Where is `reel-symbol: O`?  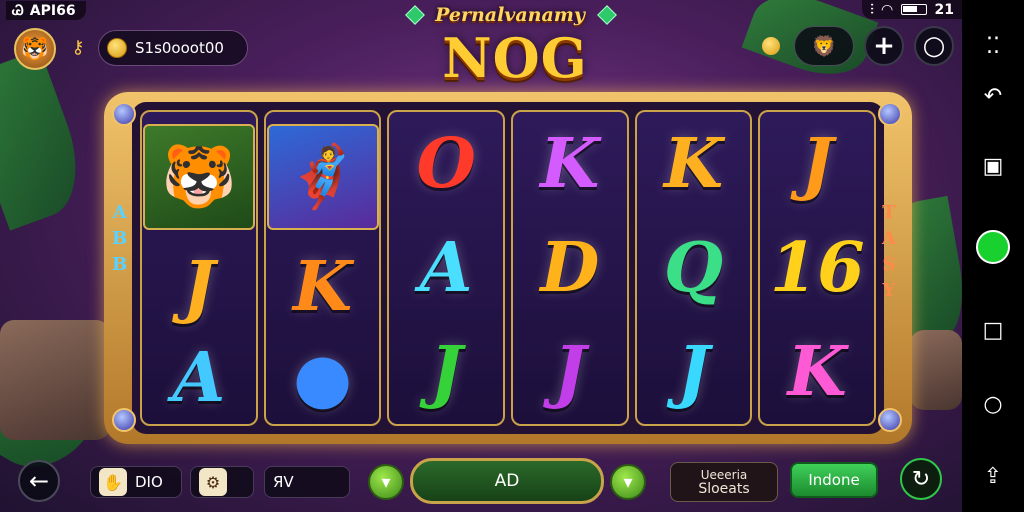
reel-symbol: O is located at coordinates (446, 164).